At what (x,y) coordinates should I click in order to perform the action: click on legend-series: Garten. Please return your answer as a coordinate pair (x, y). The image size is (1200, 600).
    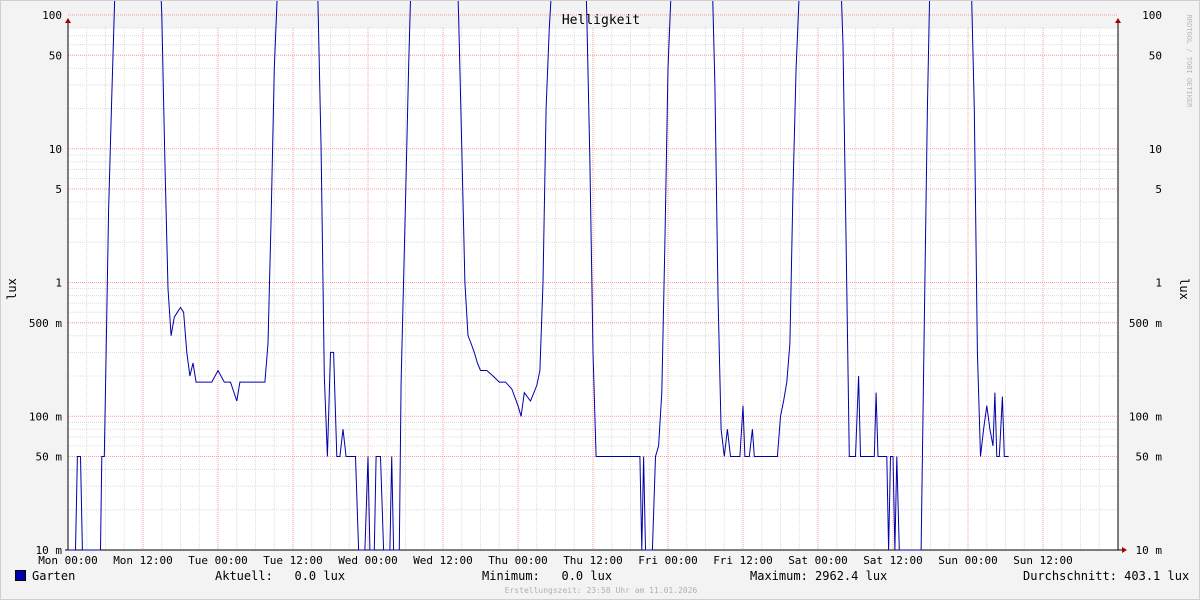
    Looking at the image, I should click on (45, 576).